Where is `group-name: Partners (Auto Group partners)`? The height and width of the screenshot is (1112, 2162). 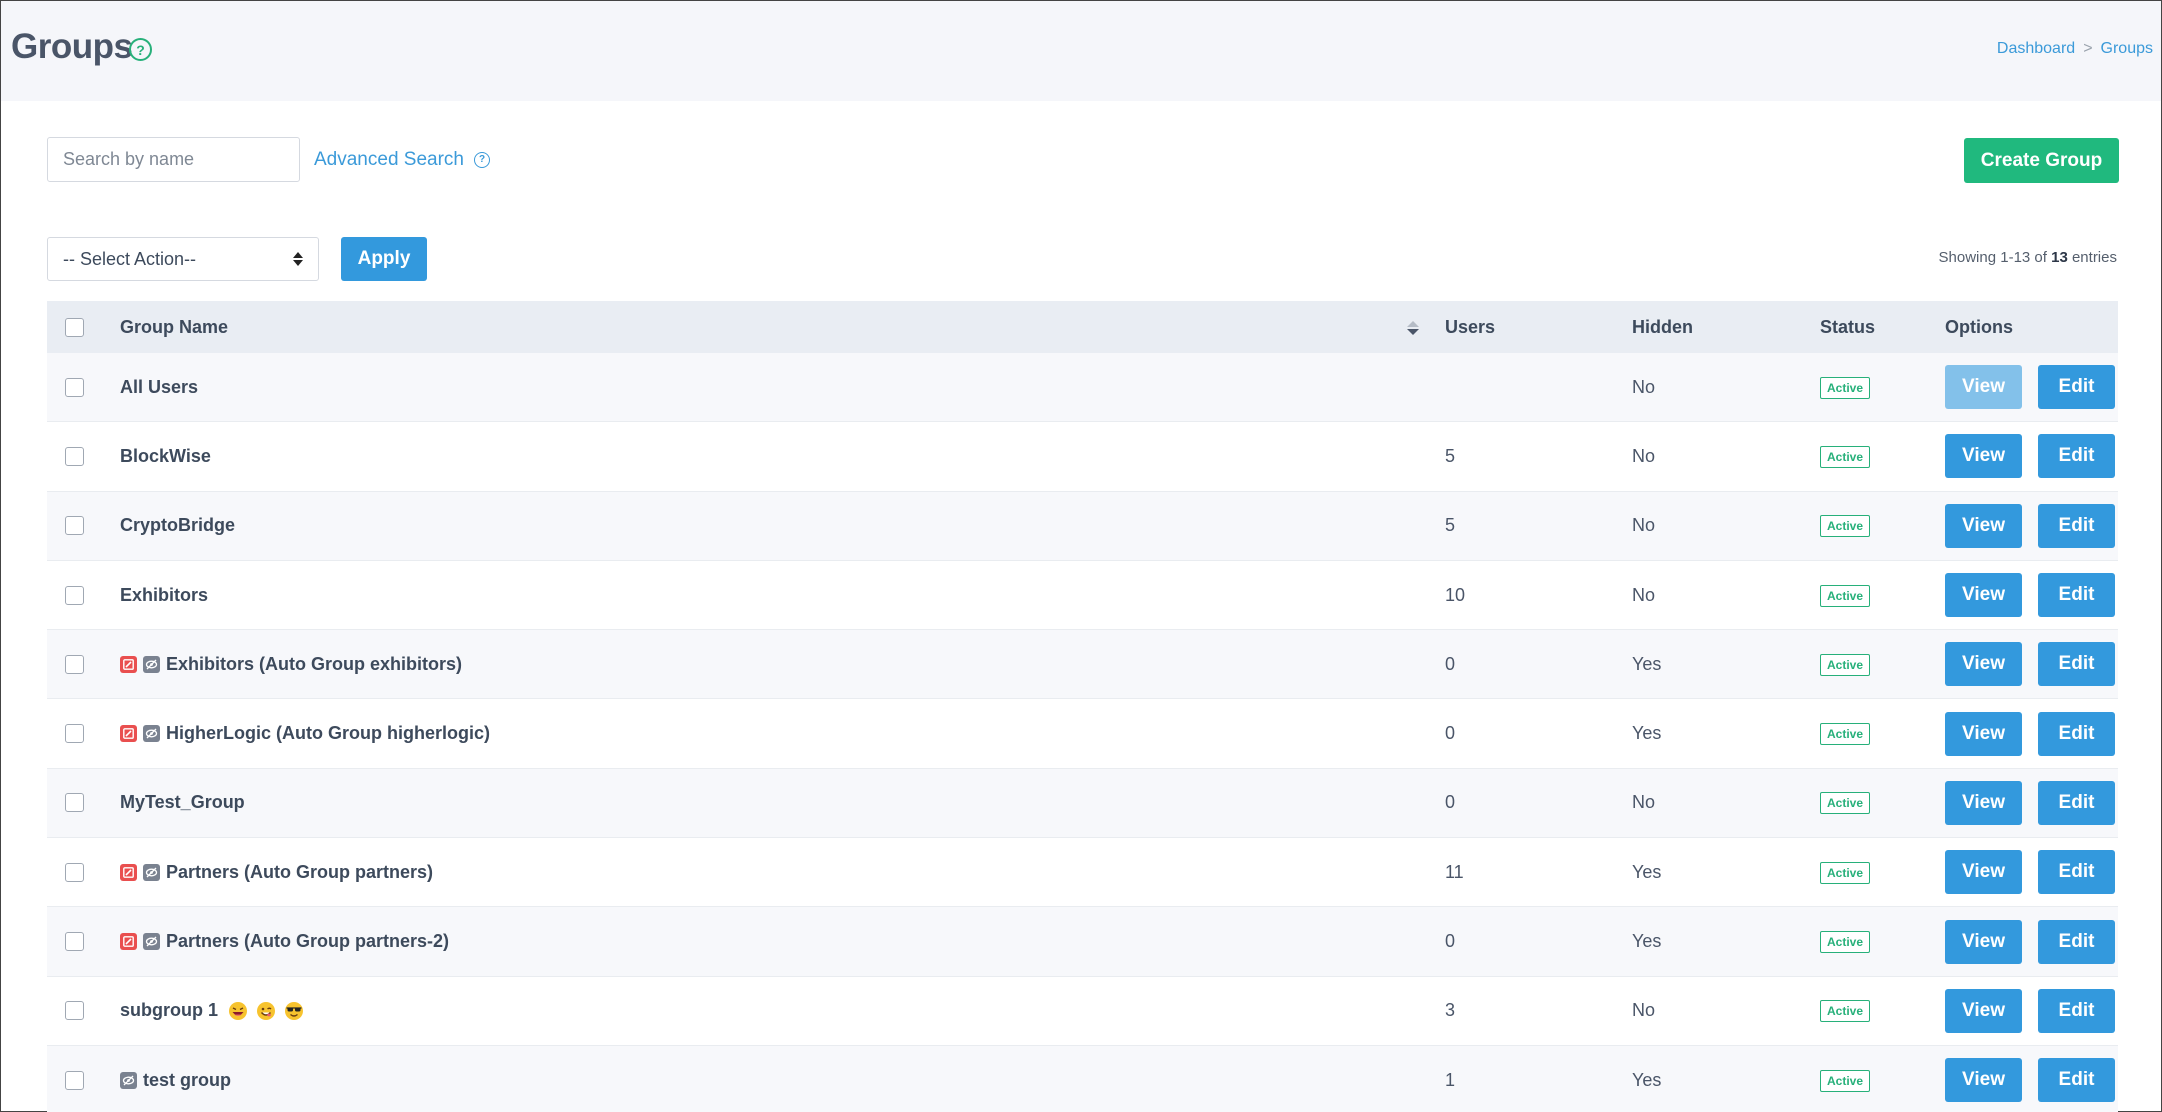
group-name: Partners (Auto Group partners) is located at coordinates (299, 872).